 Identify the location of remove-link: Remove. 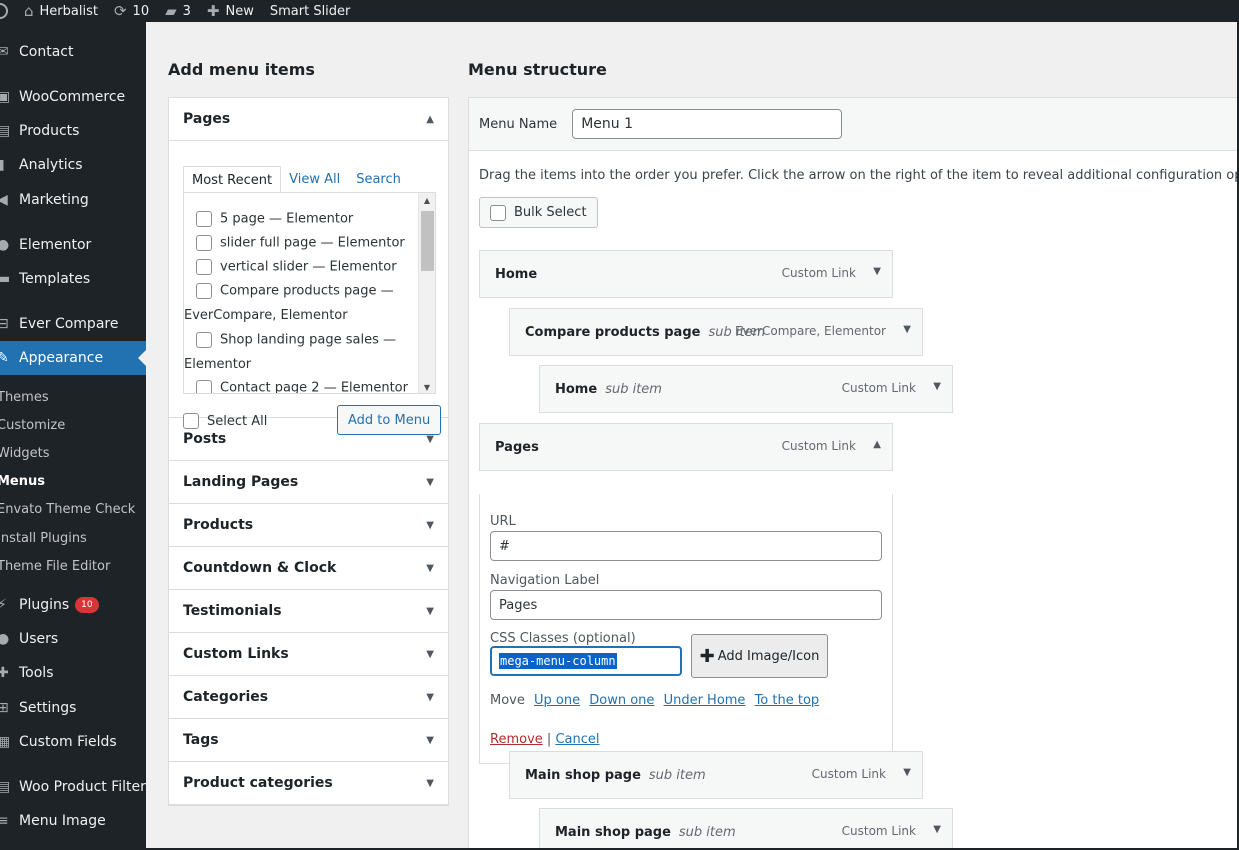
(516, 739).